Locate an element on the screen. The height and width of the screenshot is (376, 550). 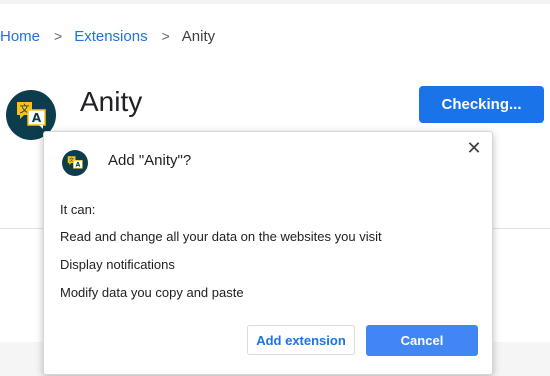
dialog-title: Add "Anity"? is located at coordinates (150, 160).